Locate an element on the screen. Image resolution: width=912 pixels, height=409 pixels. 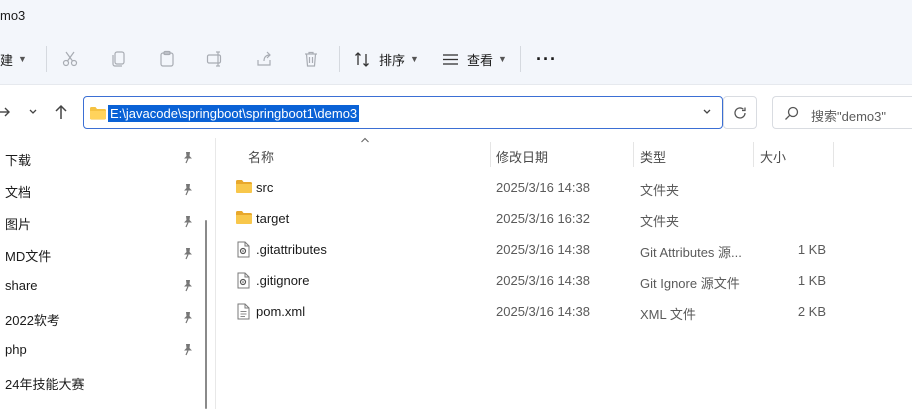
file-name: src is located at coordinates (265, 187).